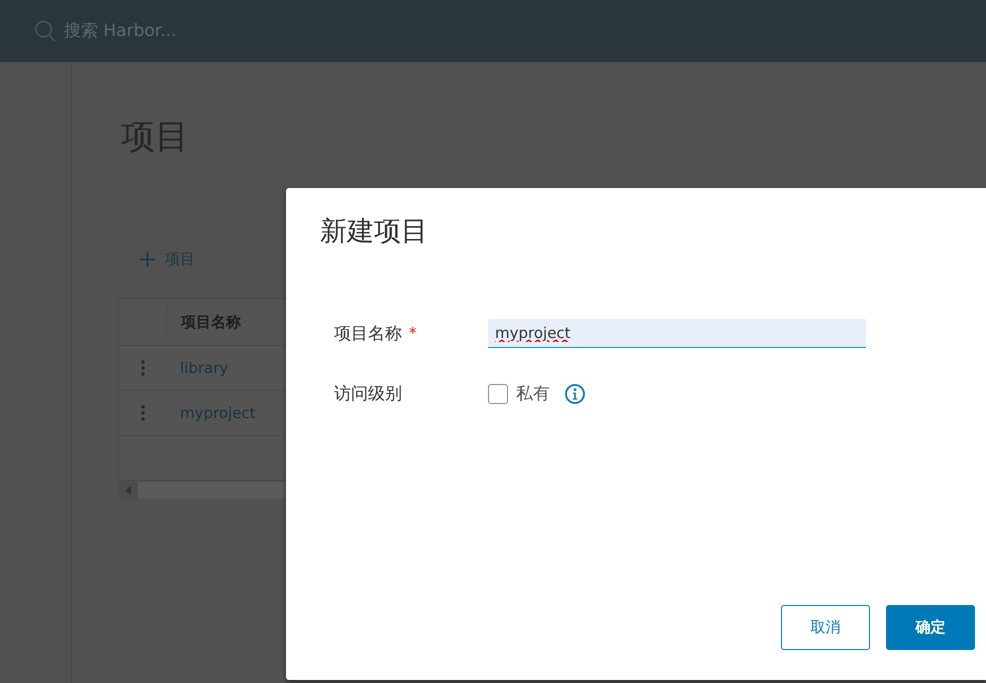 This screenshot has width=986, height=683. Describe the element at coordinates (147, 259) in the screenshot. I see `plus-icon` at that location.